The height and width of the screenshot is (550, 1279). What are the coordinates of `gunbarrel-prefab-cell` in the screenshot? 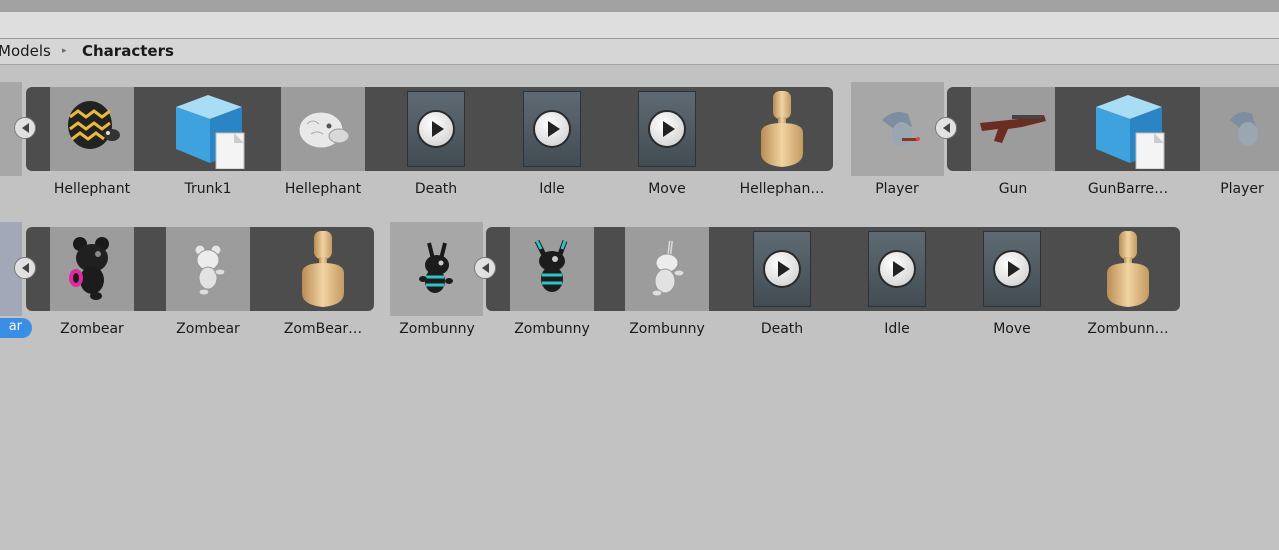 It's located at (1128, 129).